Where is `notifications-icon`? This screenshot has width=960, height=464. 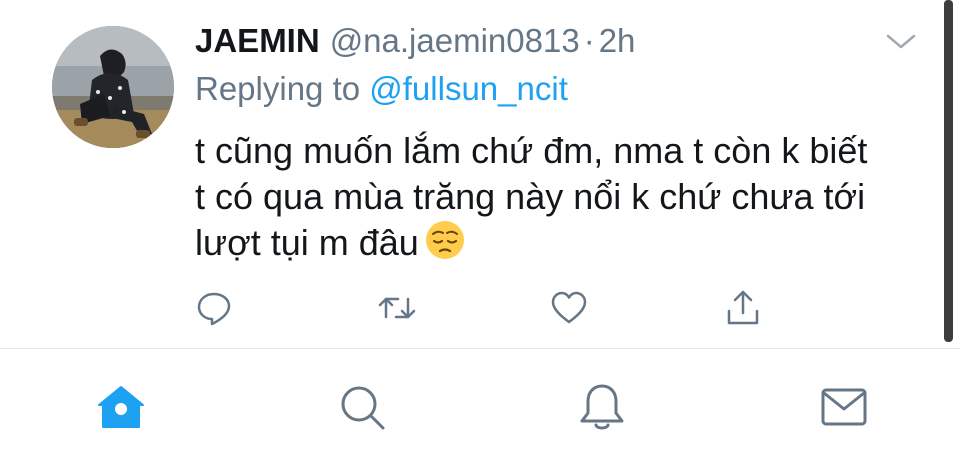 notifications-icon is located at coordinates (602, 407).